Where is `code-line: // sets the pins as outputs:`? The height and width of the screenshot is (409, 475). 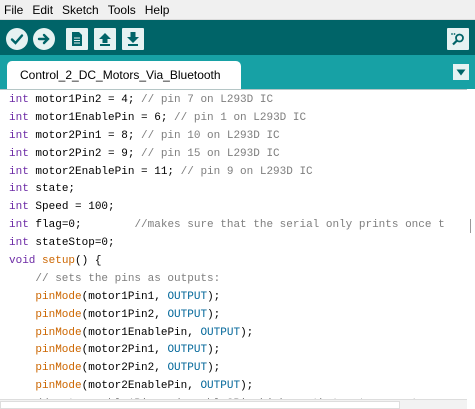
code-line: // sets the pins as outputs: is located at coordinates (227, 280).